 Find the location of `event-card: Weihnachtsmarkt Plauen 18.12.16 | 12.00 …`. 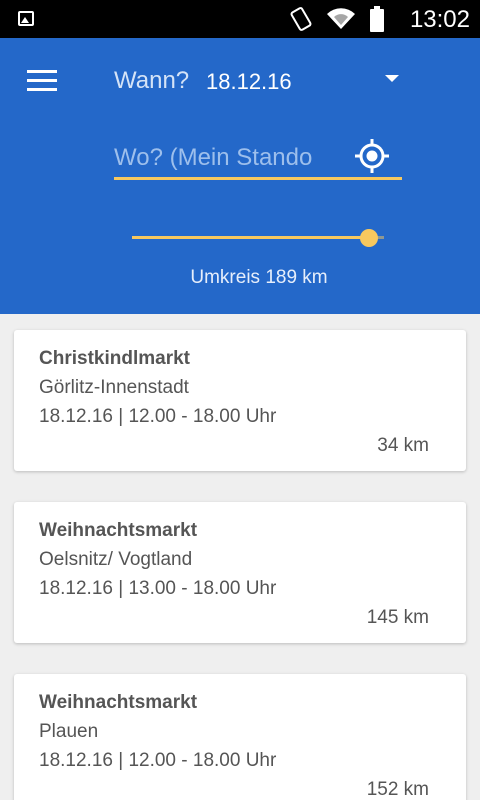

event-card: Weihnachtsmarkt Plauen 18.12.16 | 12.00 … is located at coordinates (240, 737).